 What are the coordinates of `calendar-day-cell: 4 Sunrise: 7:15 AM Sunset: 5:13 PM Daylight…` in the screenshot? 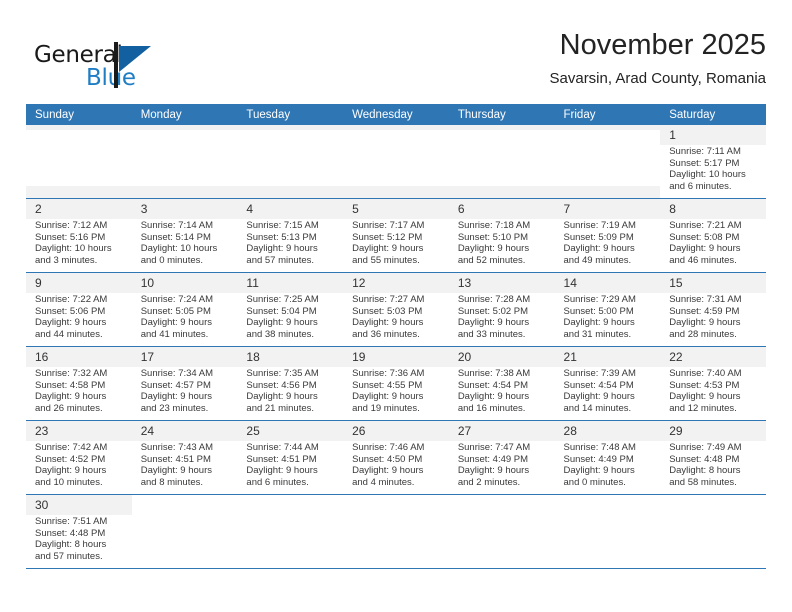 It's located at (290, 236).